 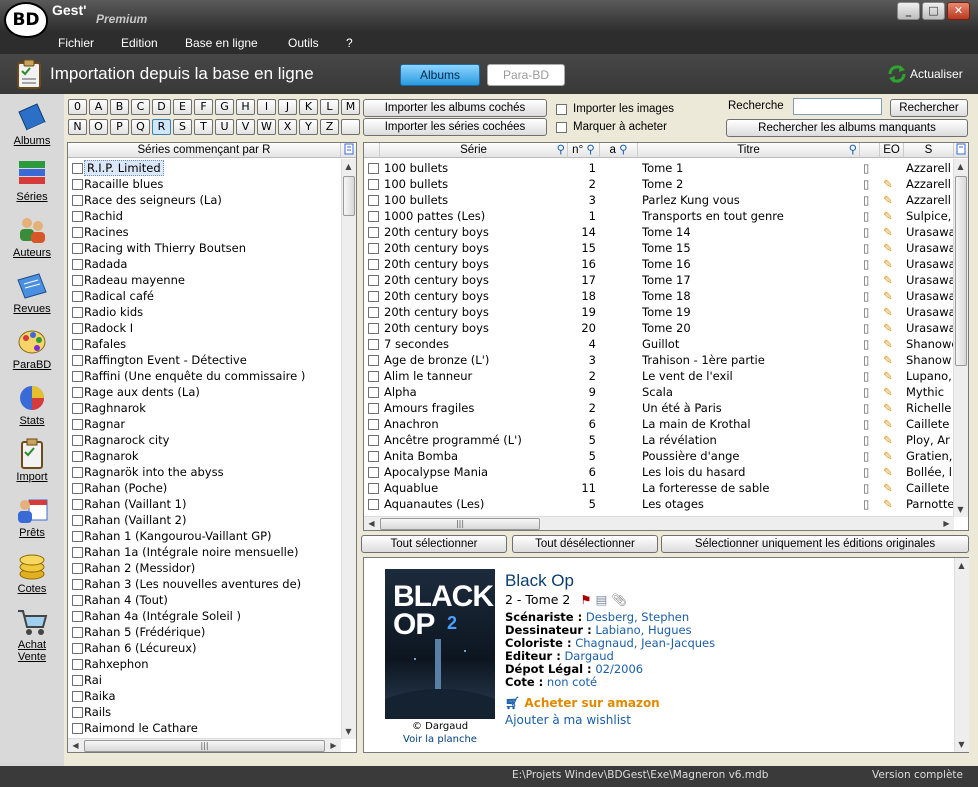 What do you see at coordinates (204, 344) in the screenshot?
I see `series-list-item: Rafales` at bounding box center [204, 344].